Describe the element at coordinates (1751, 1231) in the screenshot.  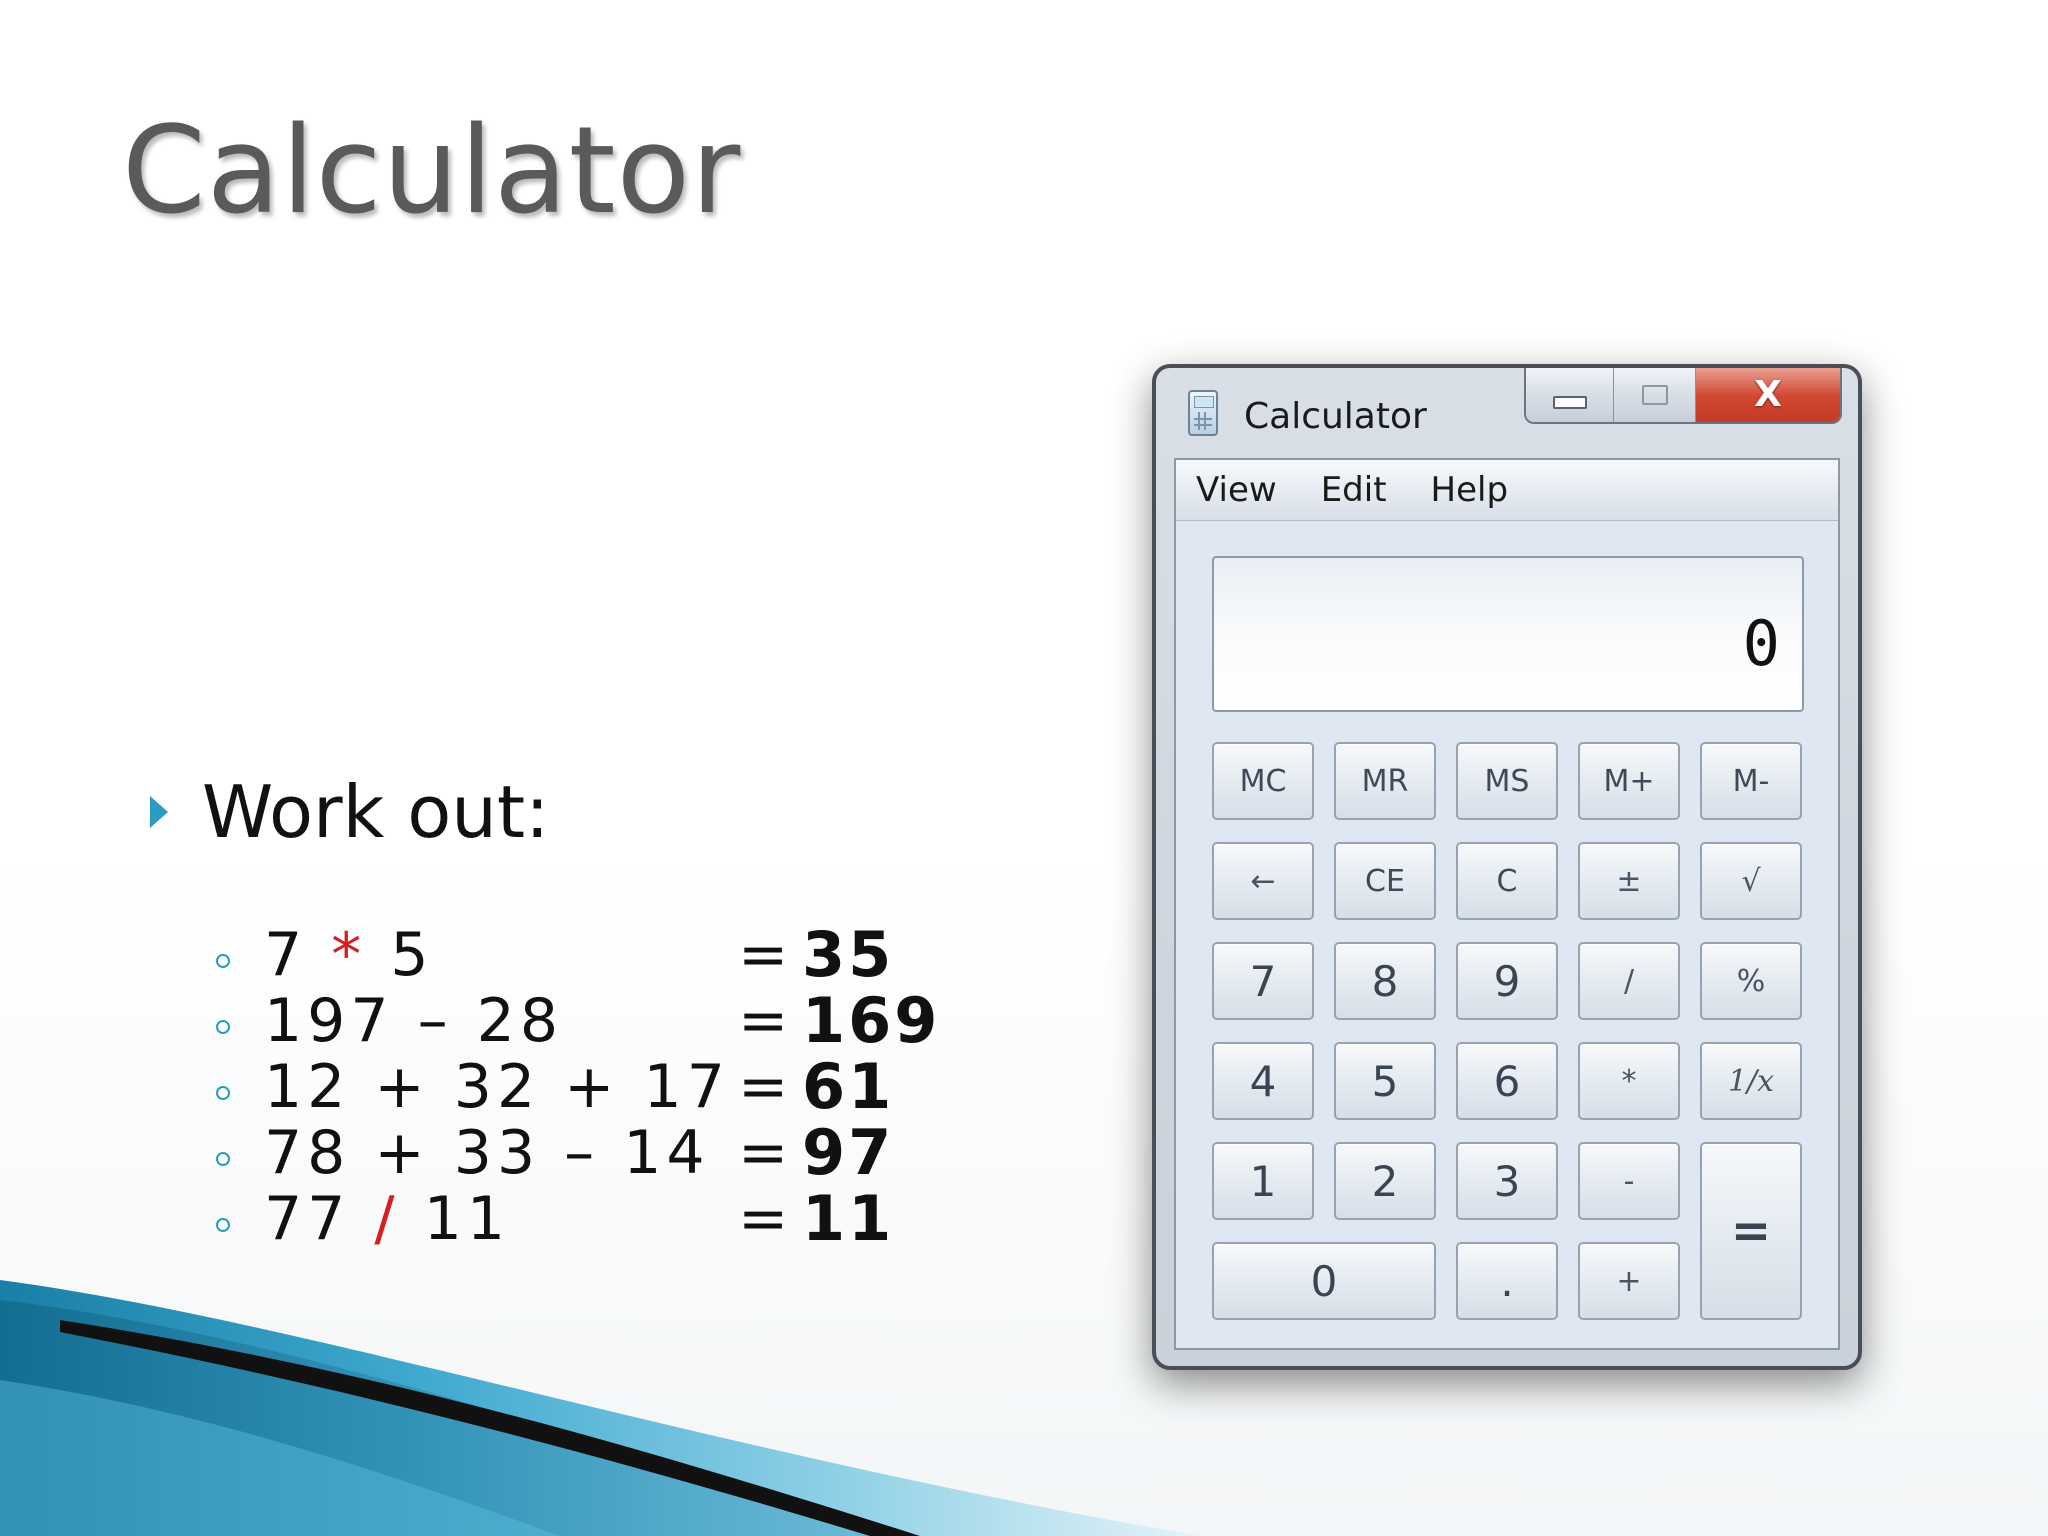
I see `equals-button: =` at that location.